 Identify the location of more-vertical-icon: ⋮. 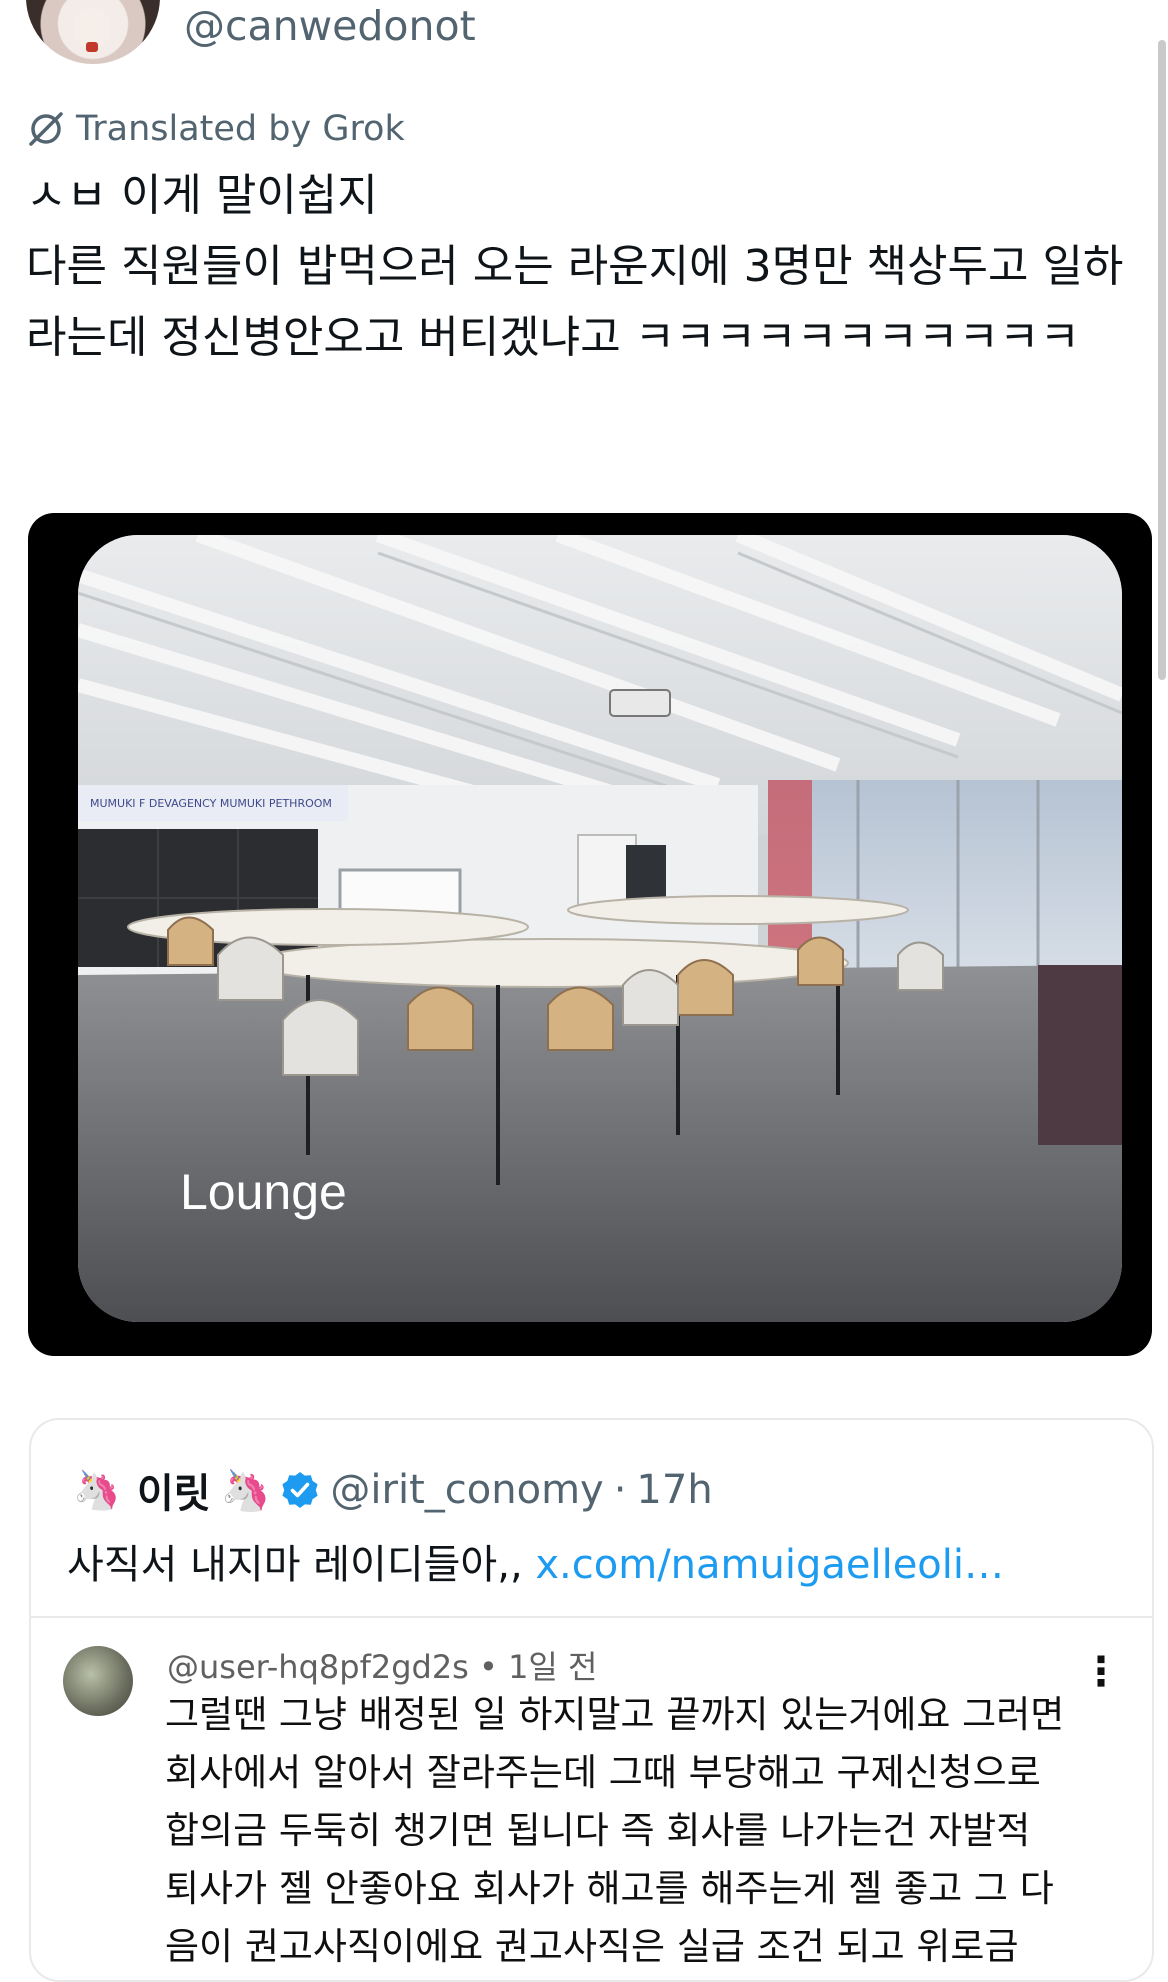
(1101, 1672).